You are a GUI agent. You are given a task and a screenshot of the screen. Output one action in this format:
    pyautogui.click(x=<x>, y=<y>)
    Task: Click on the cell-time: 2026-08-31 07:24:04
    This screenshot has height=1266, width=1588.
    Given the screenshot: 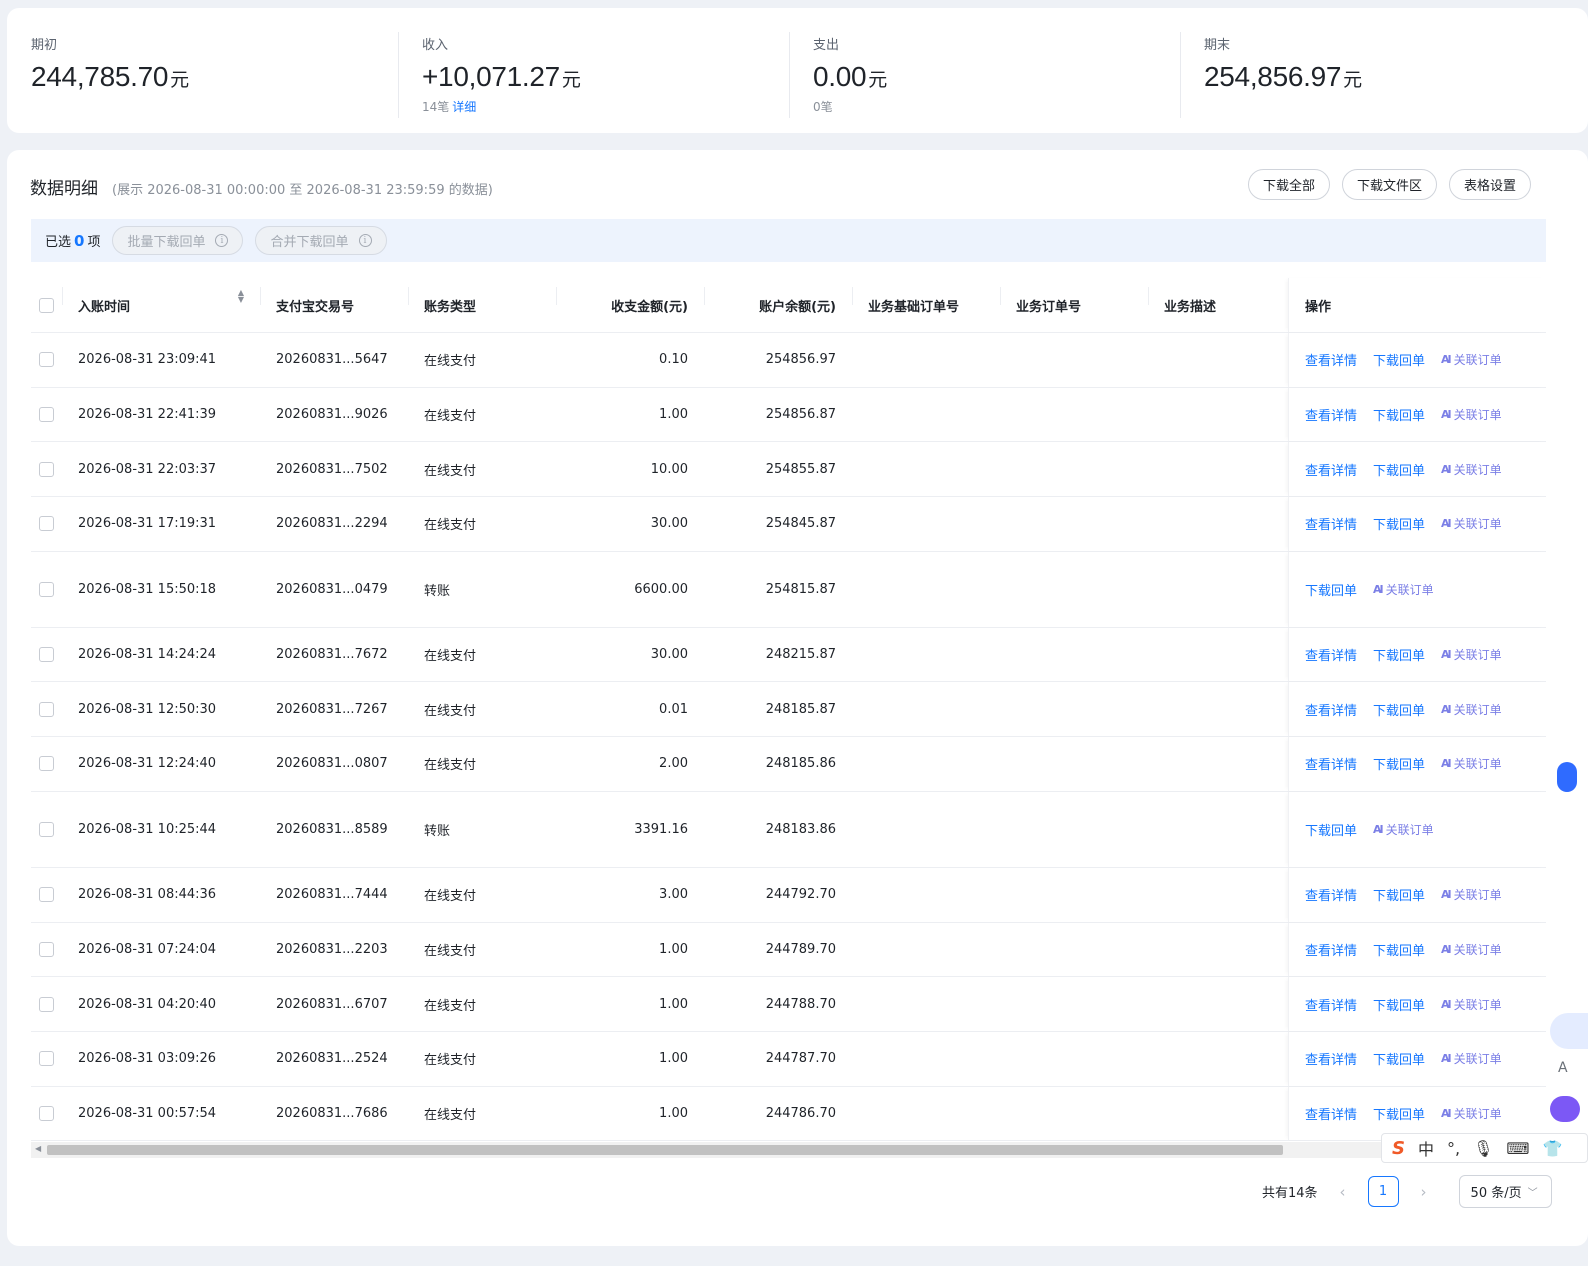 What is the action you would take?
    pyautogui.click(x=147, y=949)
    